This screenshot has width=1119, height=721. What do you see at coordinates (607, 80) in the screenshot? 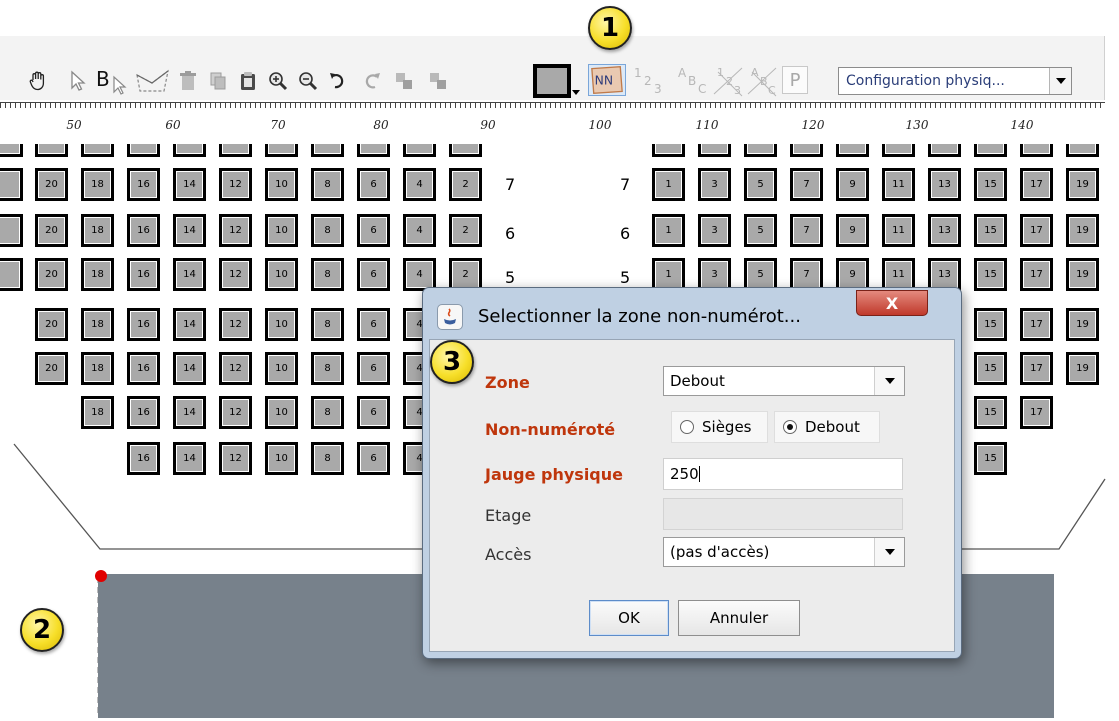
I see `nn-zone-button: NN` at bounding box center [607, 80].